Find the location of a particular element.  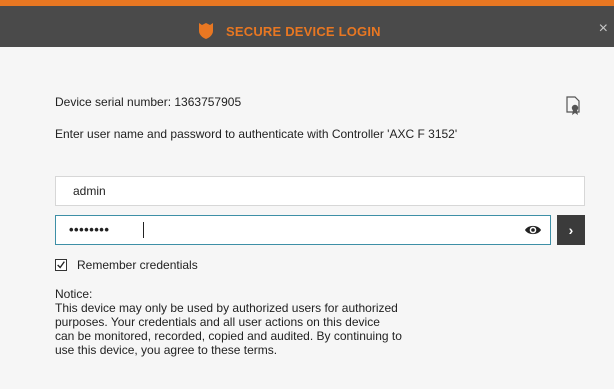

remember-checkbox is located at coordinates (61, 265).